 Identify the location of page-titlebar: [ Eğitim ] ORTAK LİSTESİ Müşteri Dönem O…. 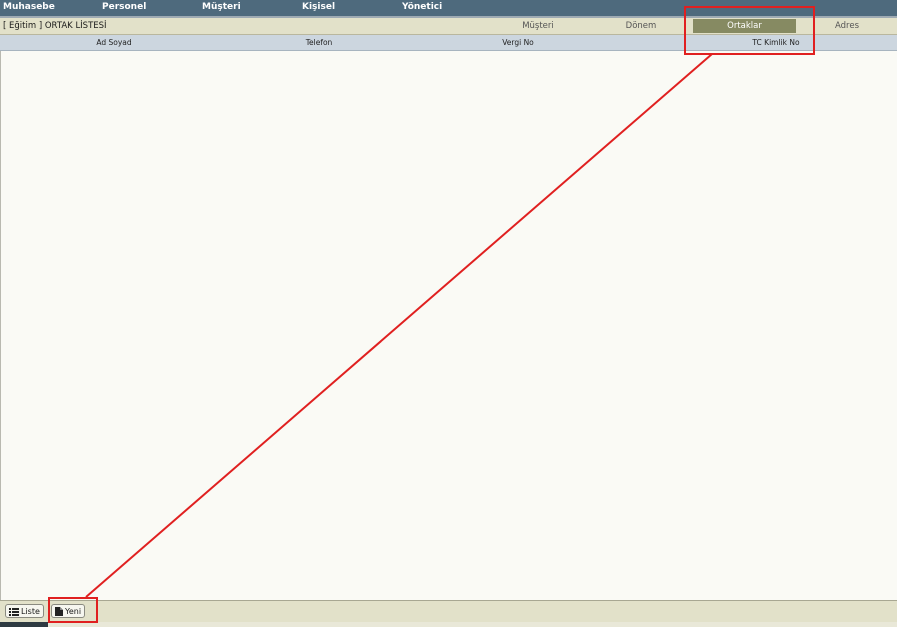
(448, 26).